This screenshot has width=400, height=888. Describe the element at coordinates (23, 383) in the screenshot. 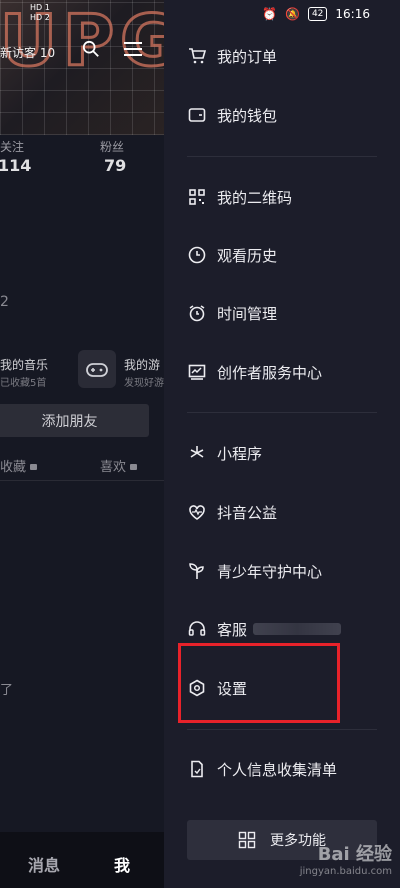

I see `my-music-subtitle: 已收藏5首` at that location.